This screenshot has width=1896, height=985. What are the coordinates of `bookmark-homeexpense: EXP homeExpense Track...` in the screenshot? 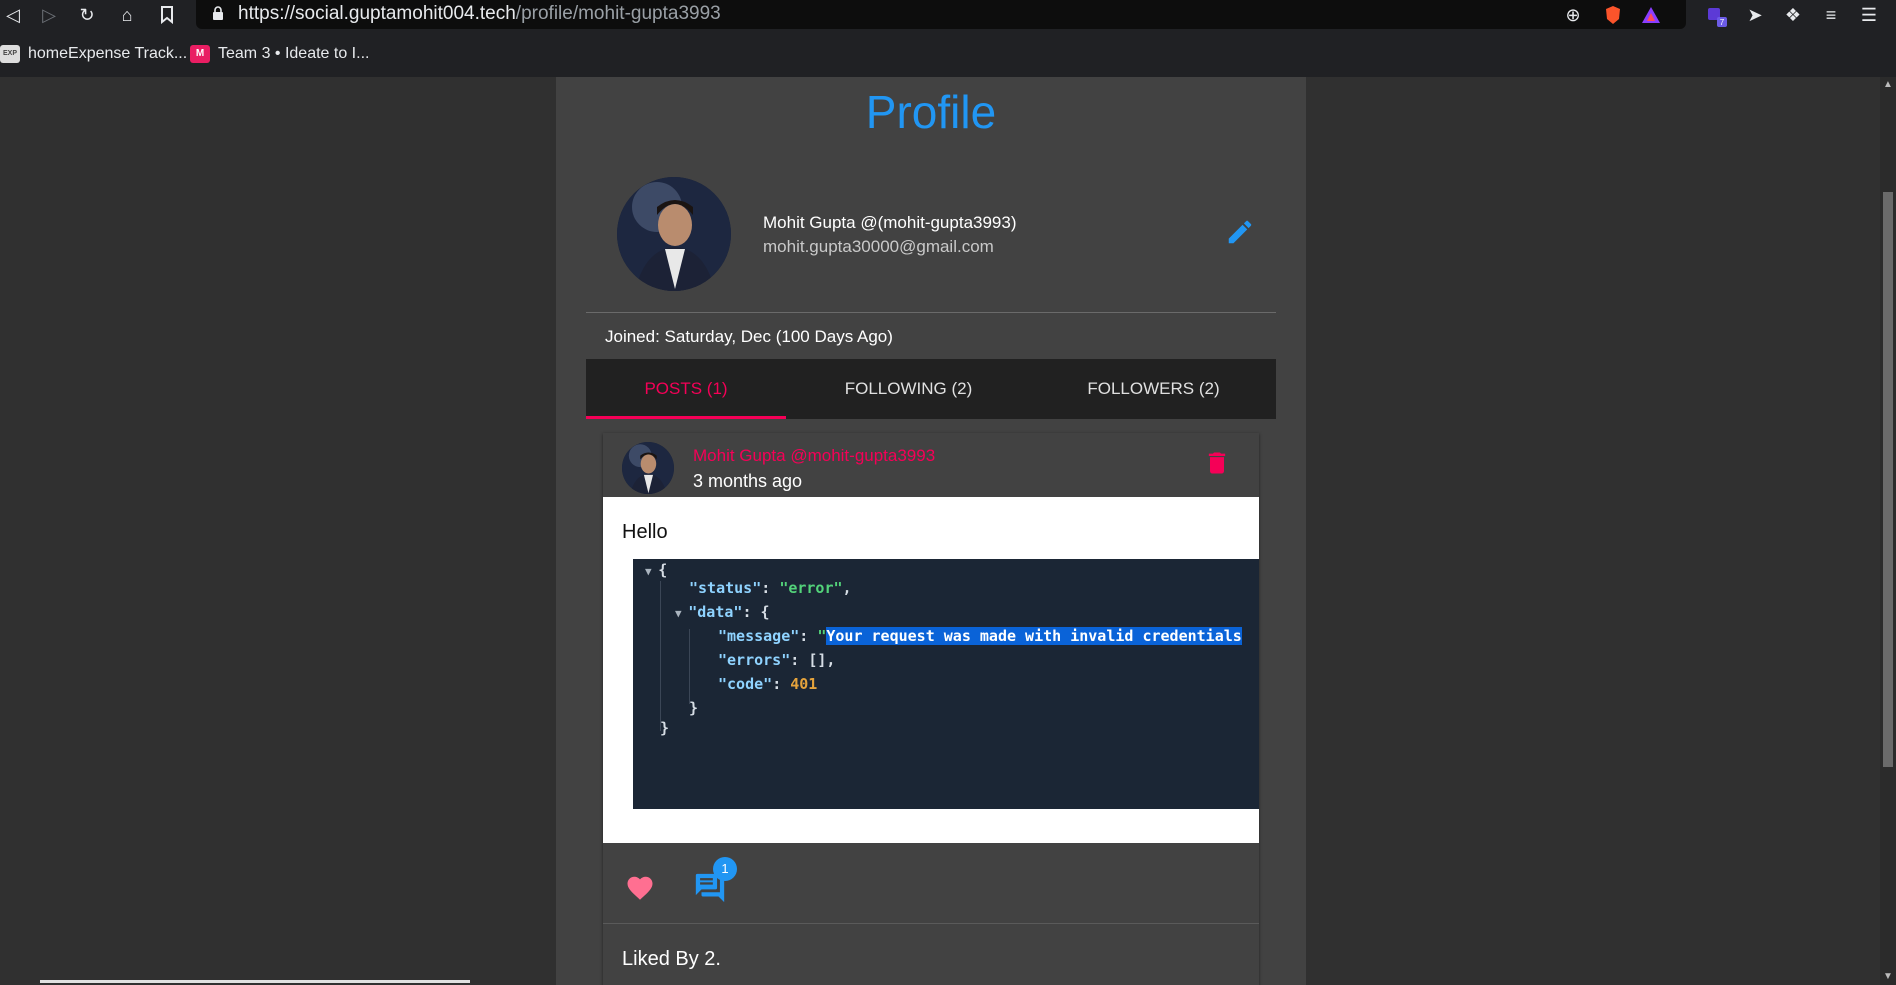 It's located at (93, 54).